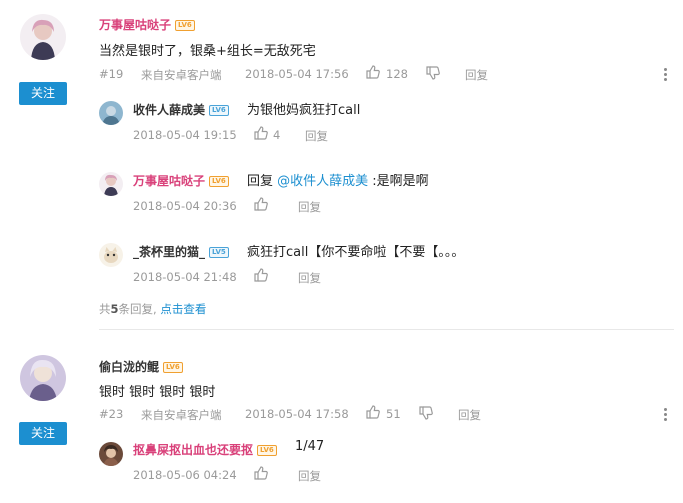 The height and width of the screenshot is (503, 683). I want to click on reply-text: 为银他妈疯狂打call, so click(304, 110).